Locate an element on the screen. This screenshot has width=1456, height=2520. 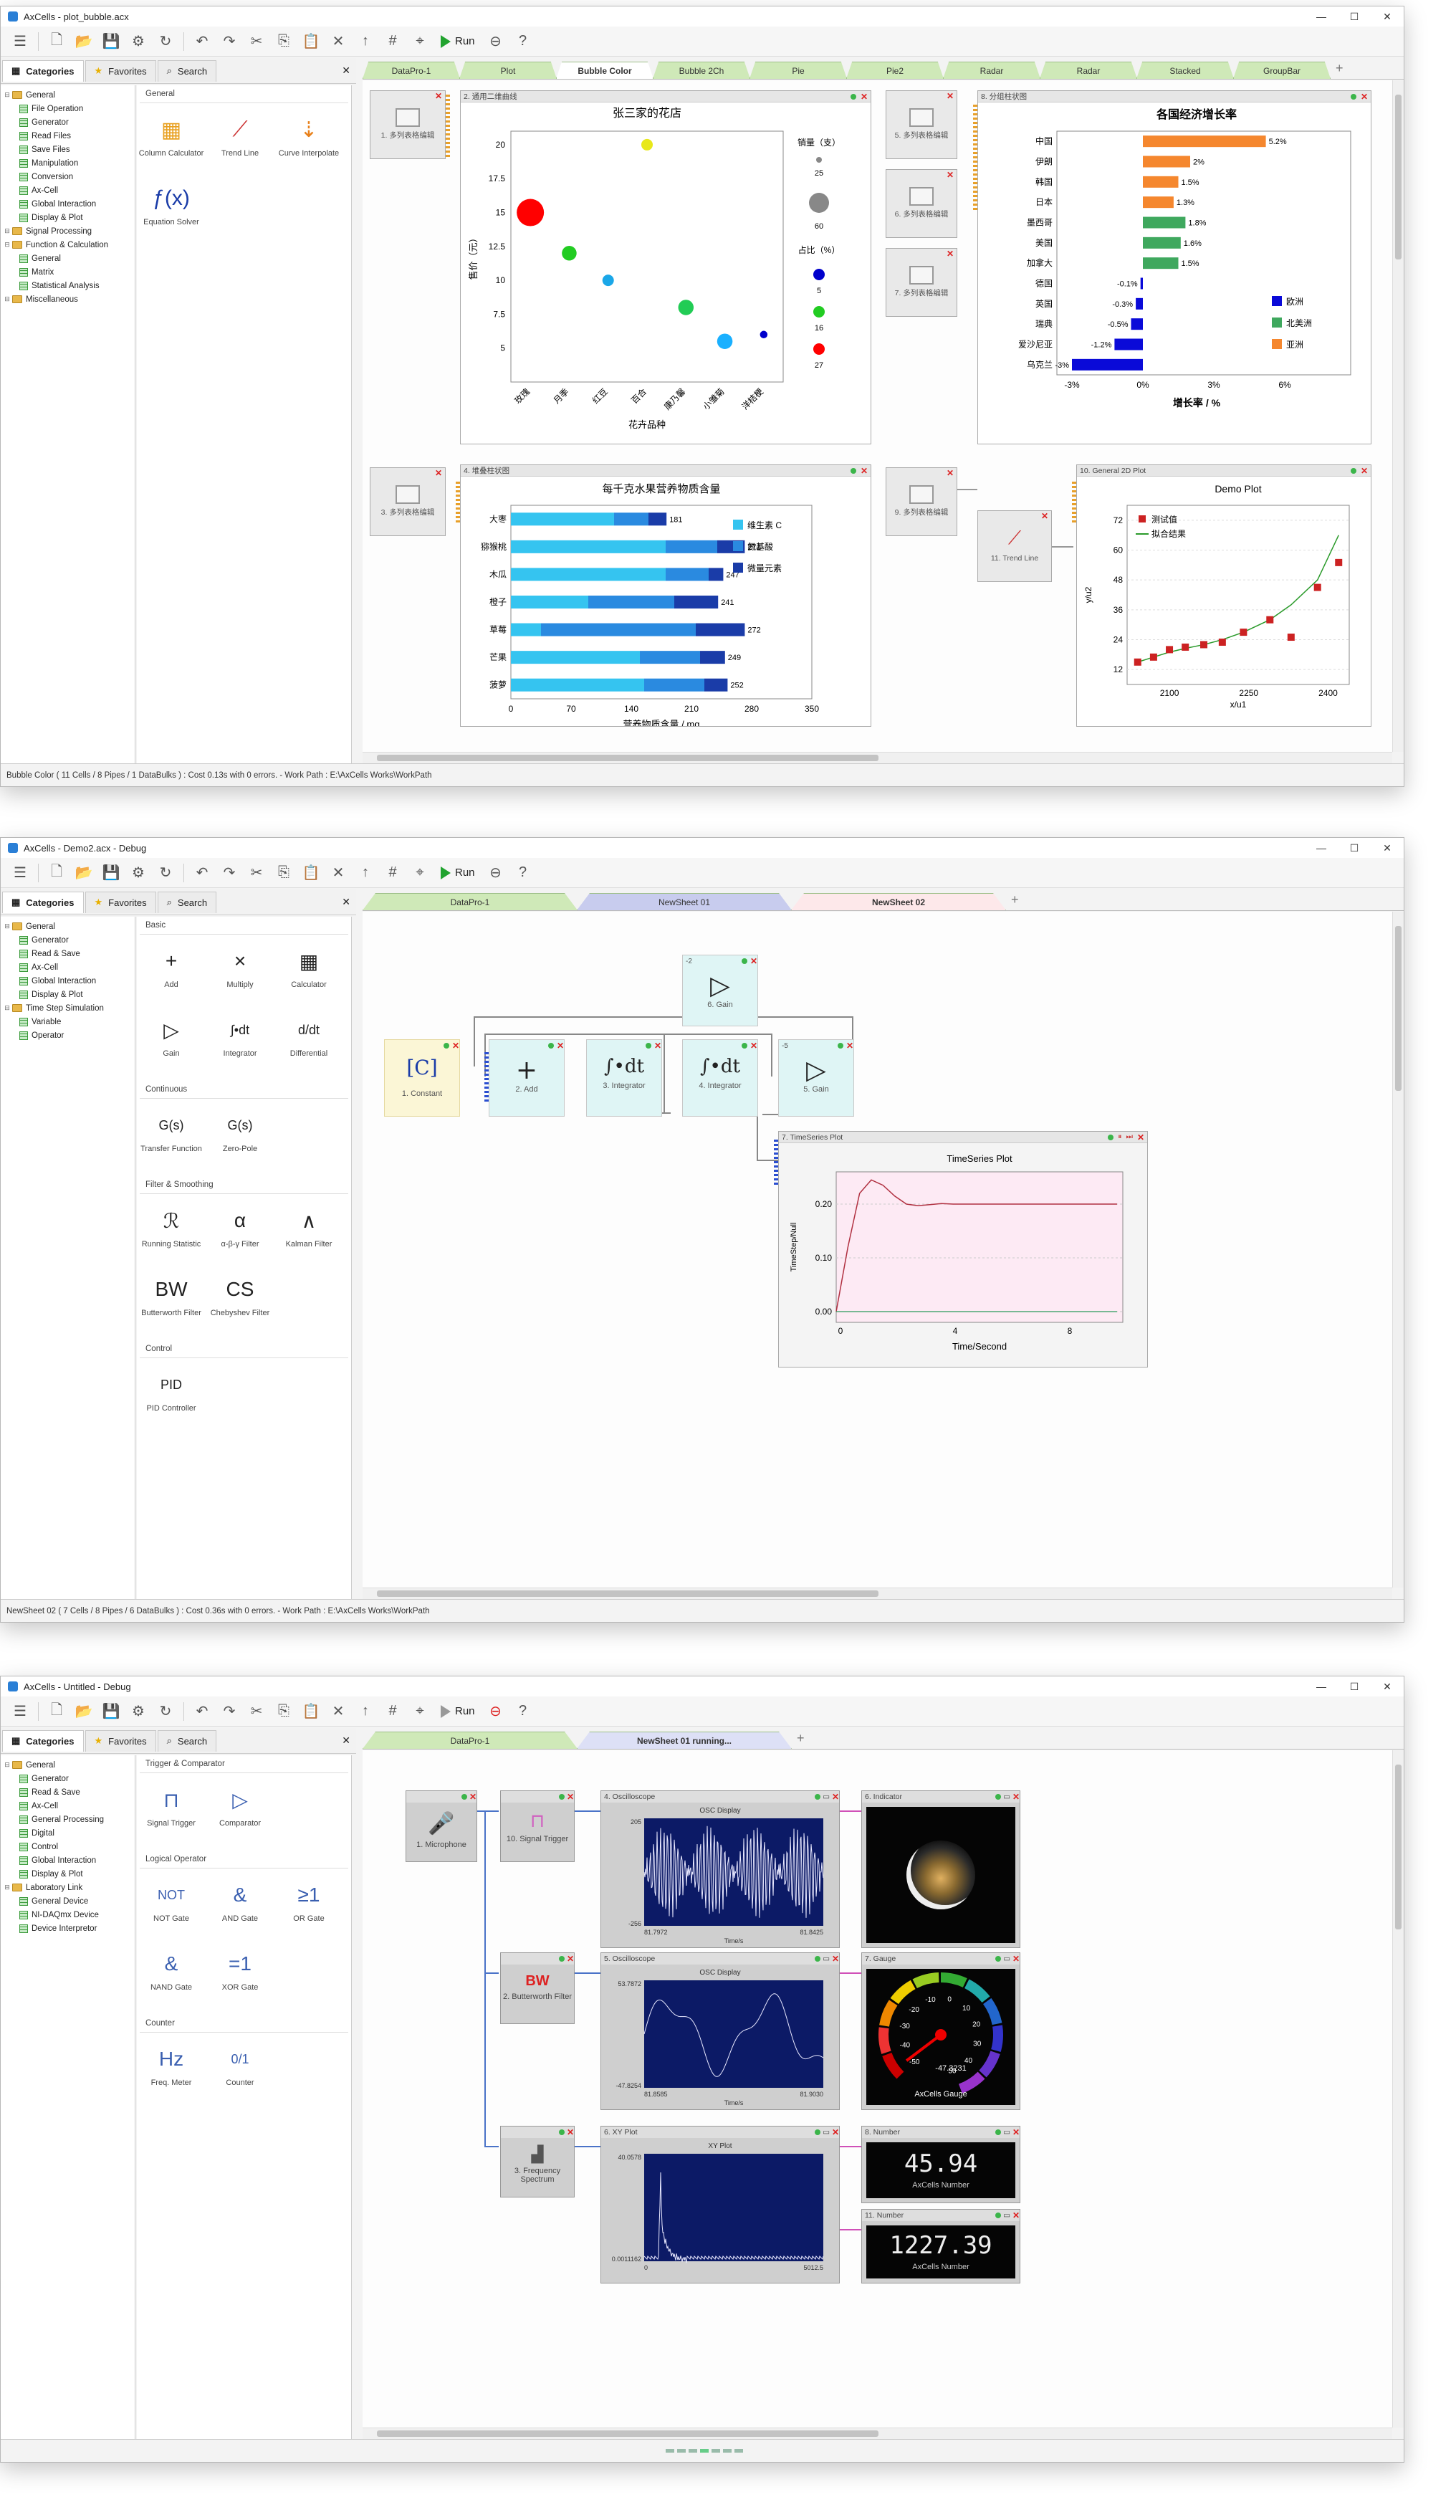
tree-item: Display & Plot is located at coordinates (68, 217).